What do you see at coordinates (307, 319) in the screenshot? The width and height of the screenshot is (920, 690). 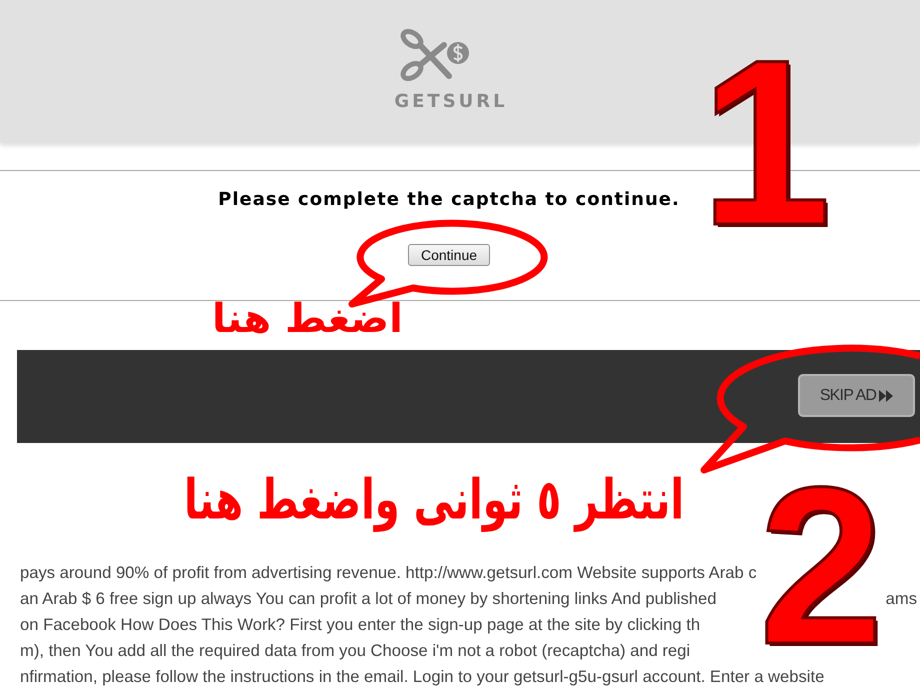 I see `annotation-text: اضغط هنا` at bounding box center [307, 319].